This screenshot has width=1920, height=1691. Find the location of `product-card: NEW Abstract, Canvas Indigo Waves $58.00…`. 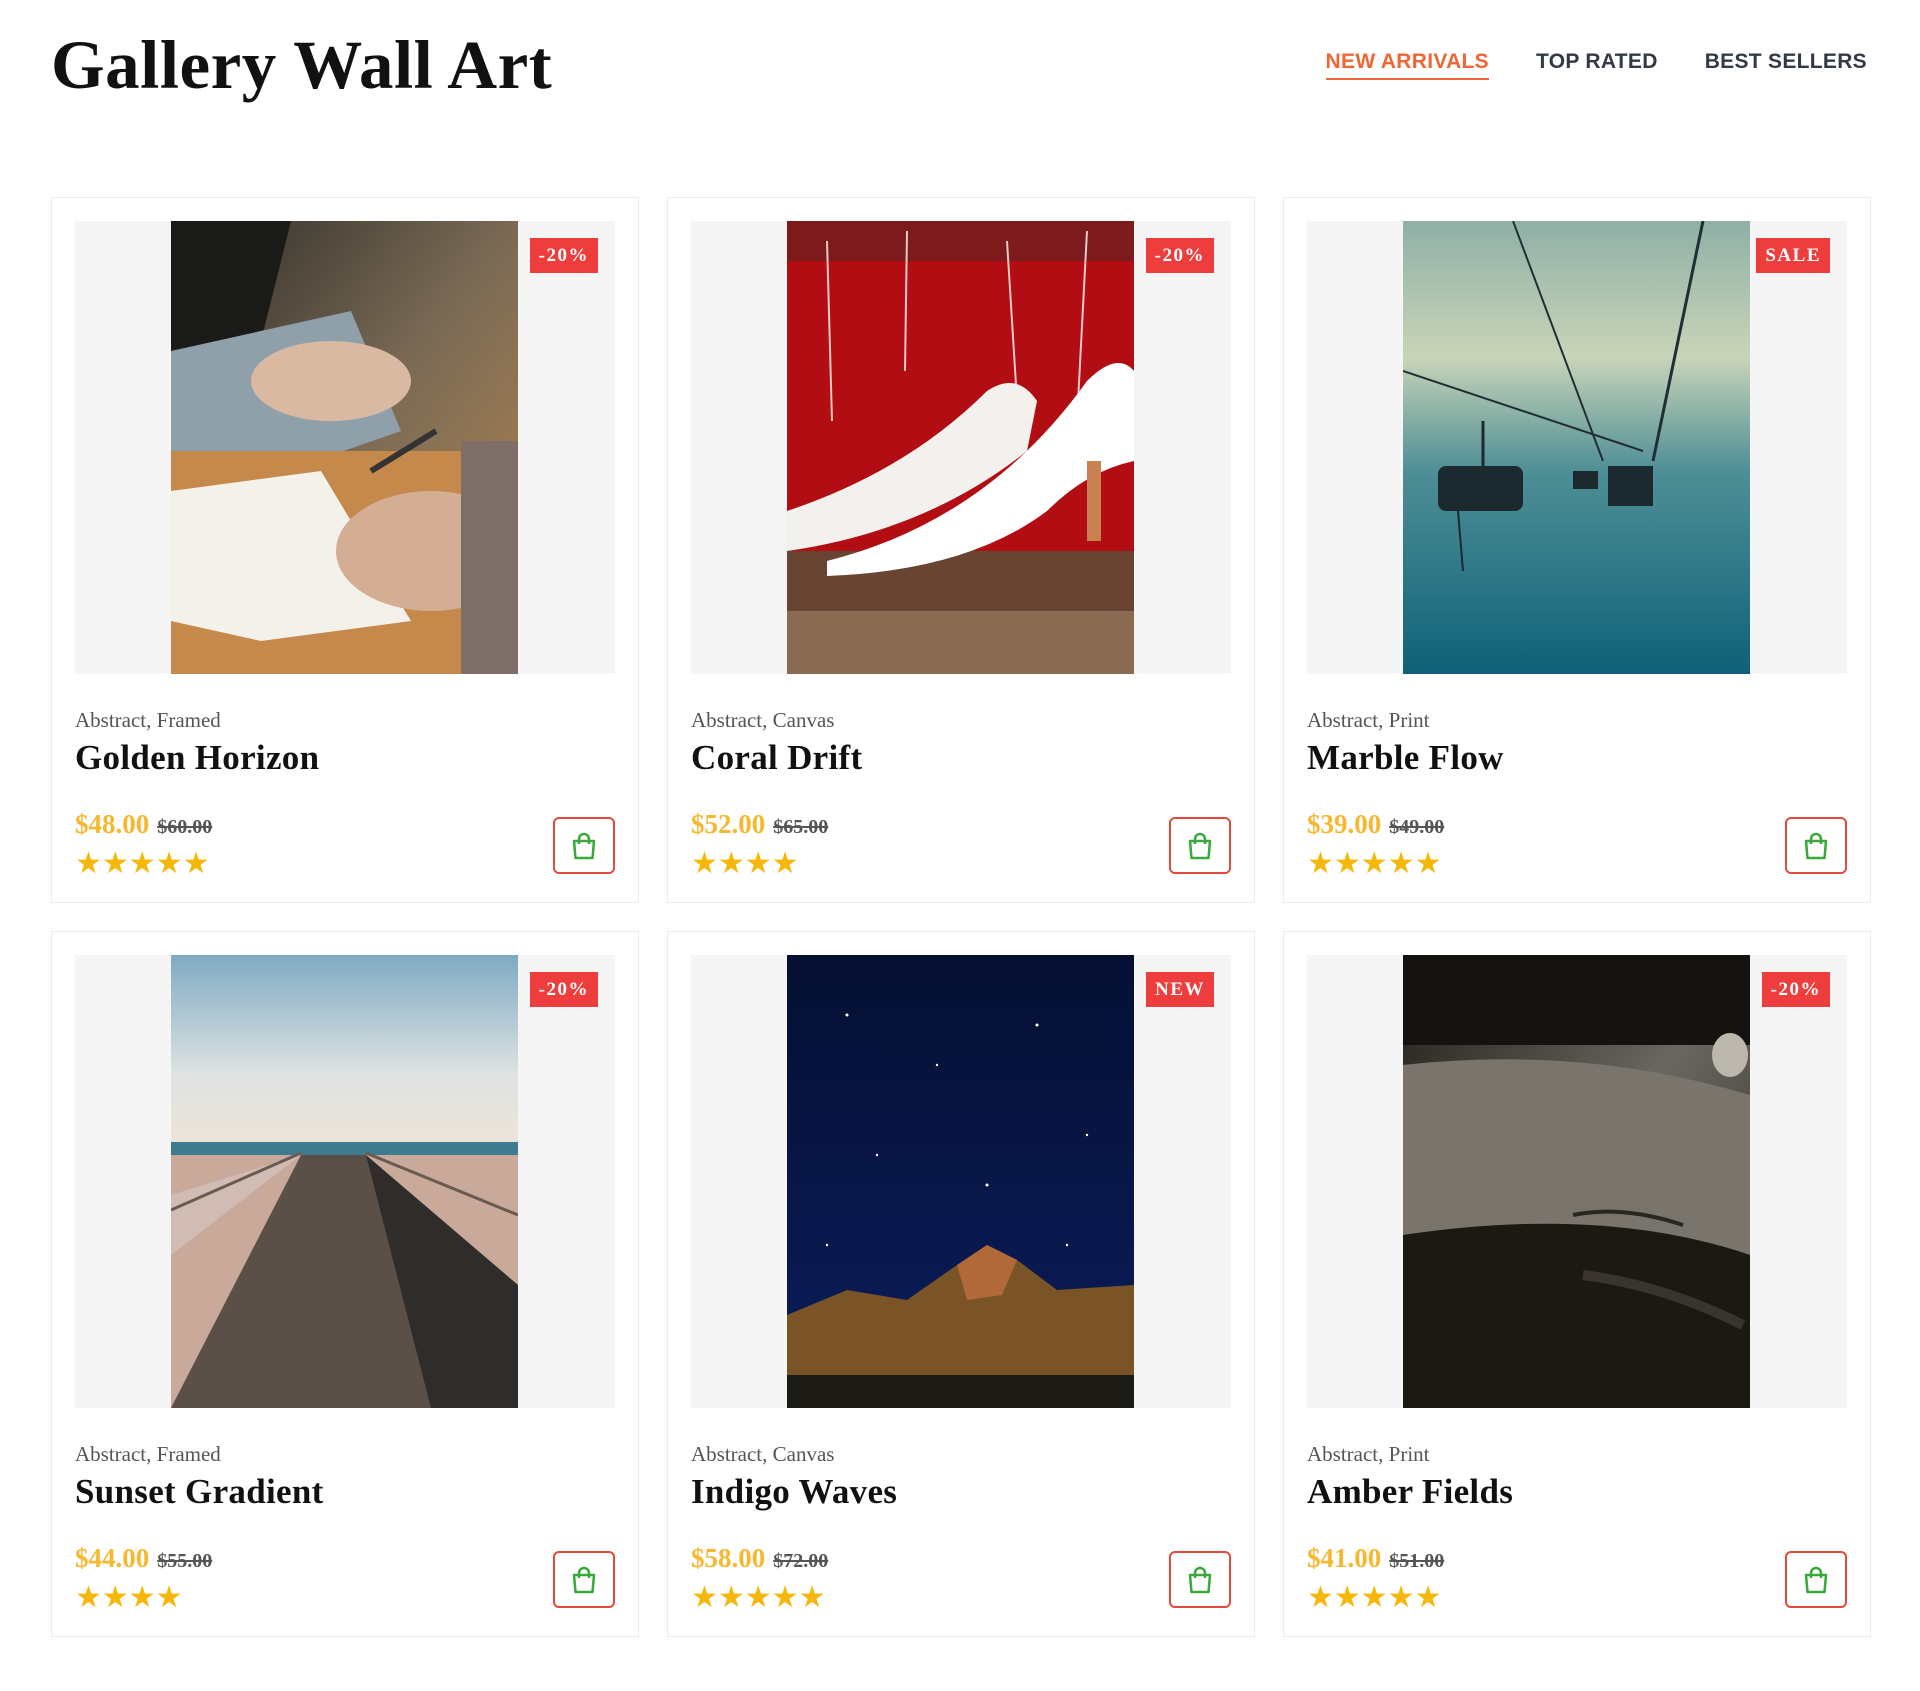

product-card: NEW Abstract, Canvas Indigo Waves $58.00… is located at coordinates (961, 1284).